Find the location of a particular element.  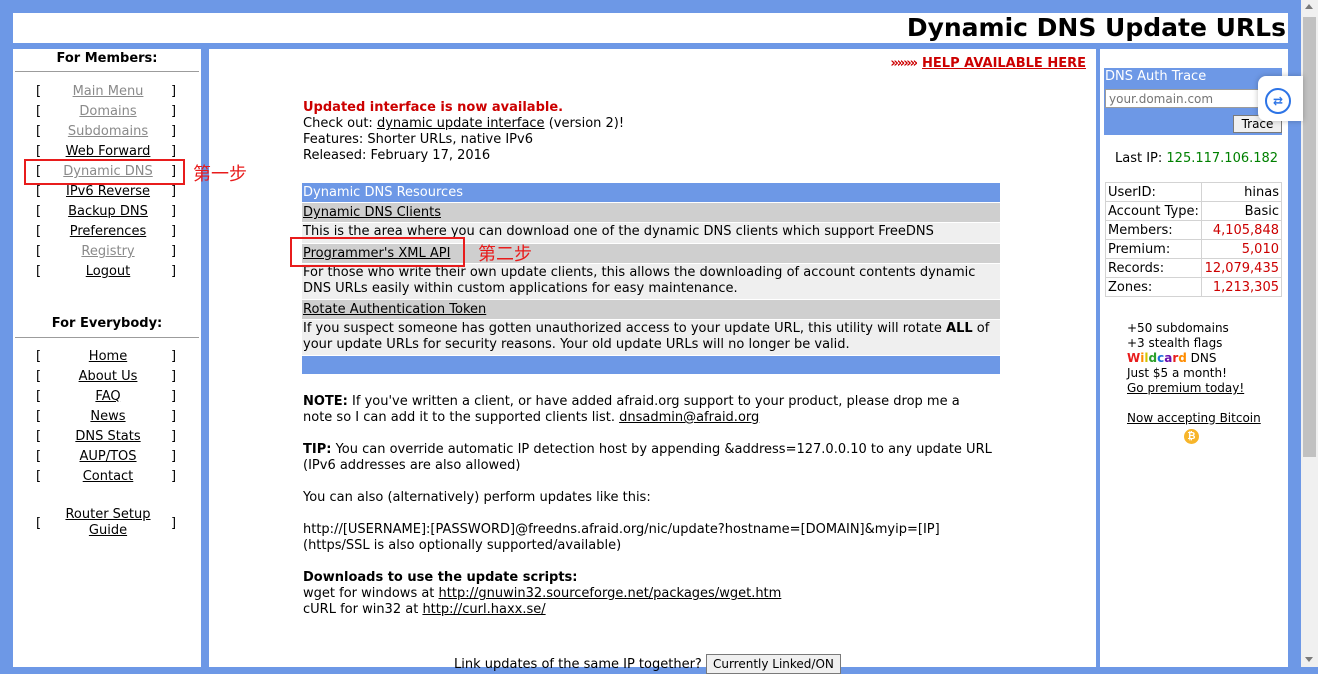

sidebar-link-aup-tos: AUP/TOS is located at coordinates (108, 457).